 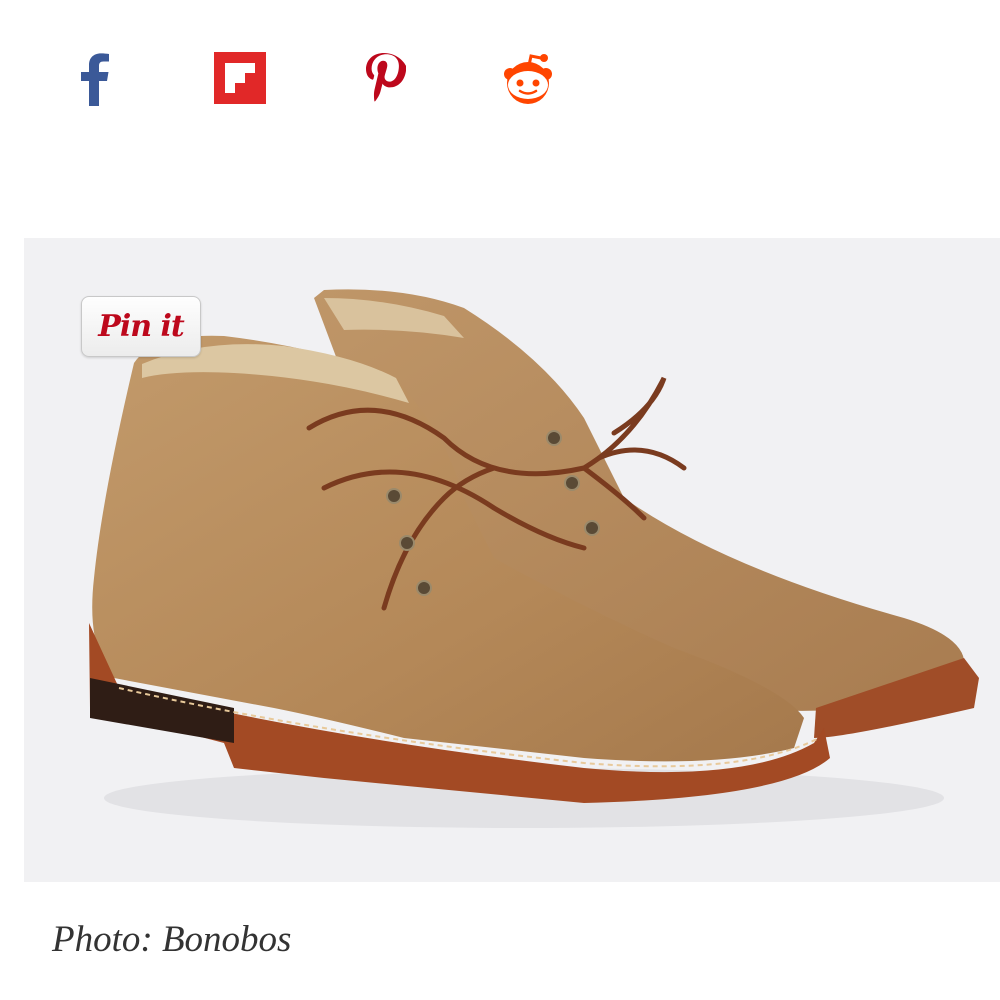 I want to click on pinterest-share-button, so click(x=384, y=78).